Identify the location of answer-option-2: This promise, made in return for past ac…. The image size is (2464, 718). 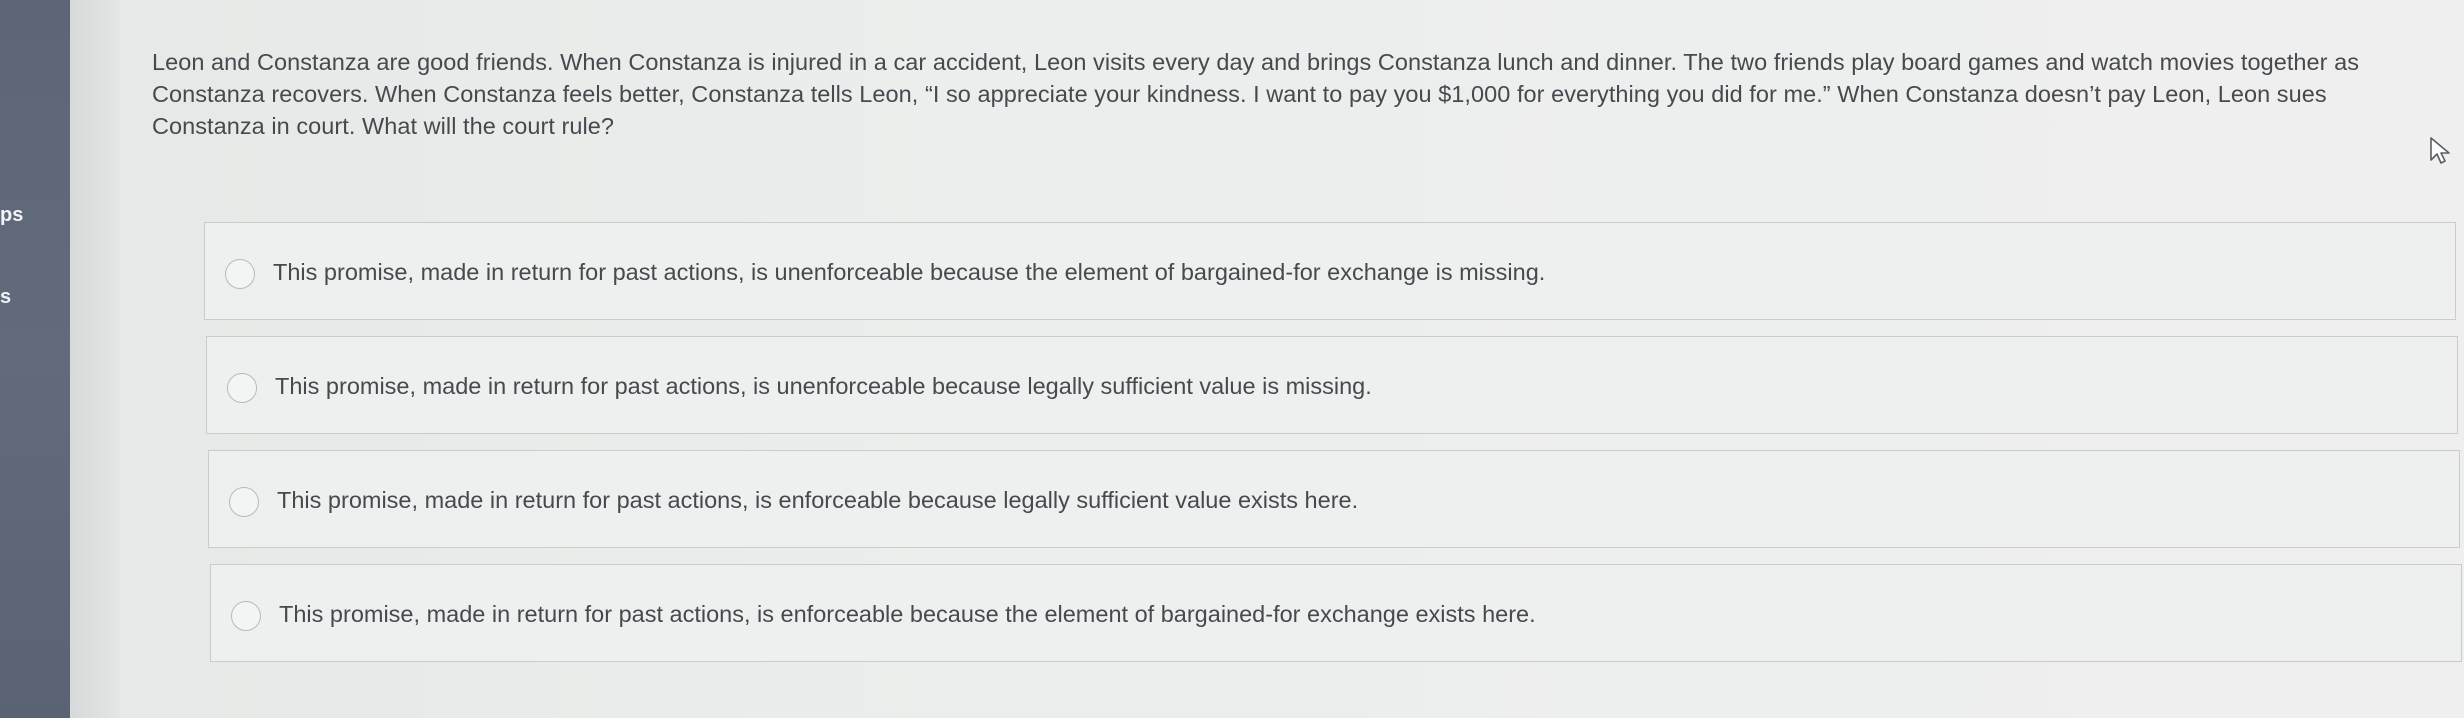
(1332, 385).